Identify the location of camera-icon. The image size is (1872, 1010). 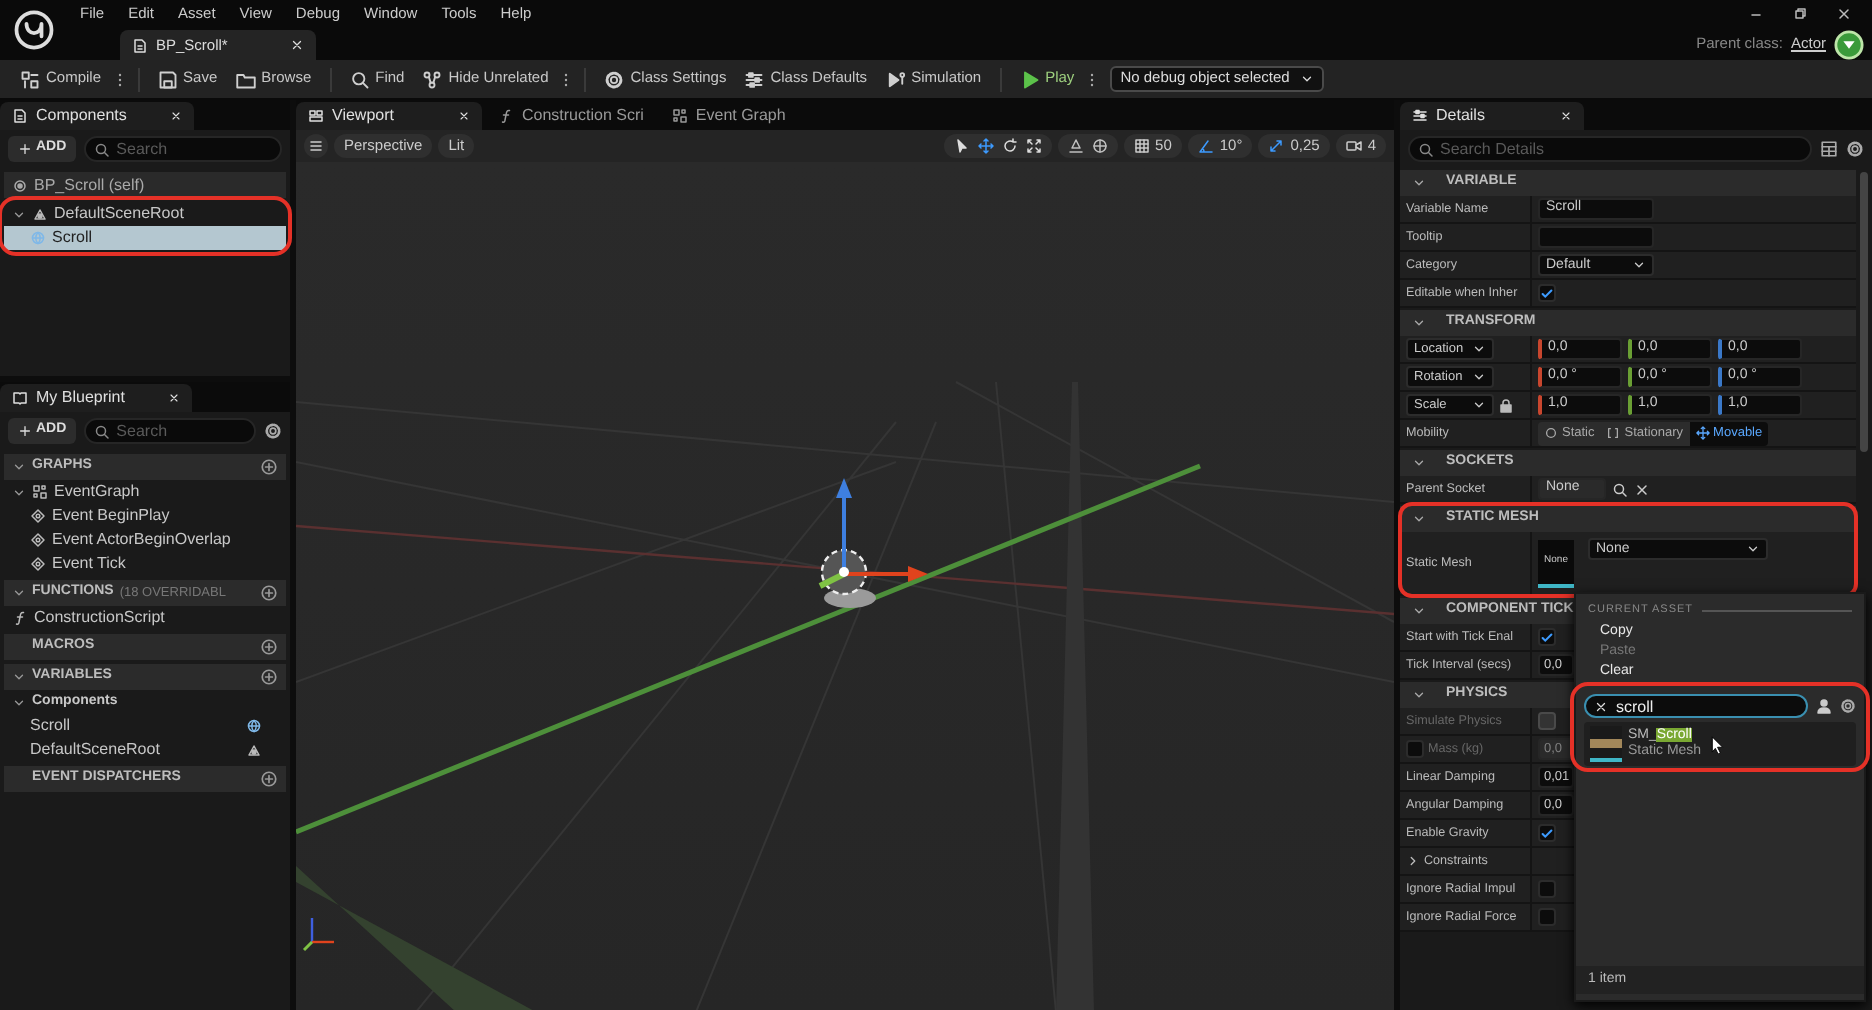
(1353, 146).